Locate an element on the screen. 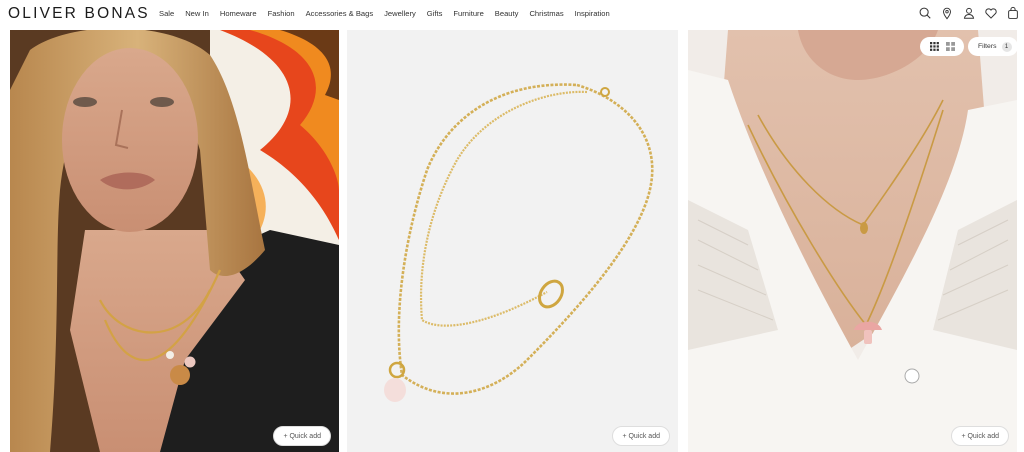 The image size is (1024, 452). nav-item-jewellery: Jewellery is located at coordinates (400, 13).